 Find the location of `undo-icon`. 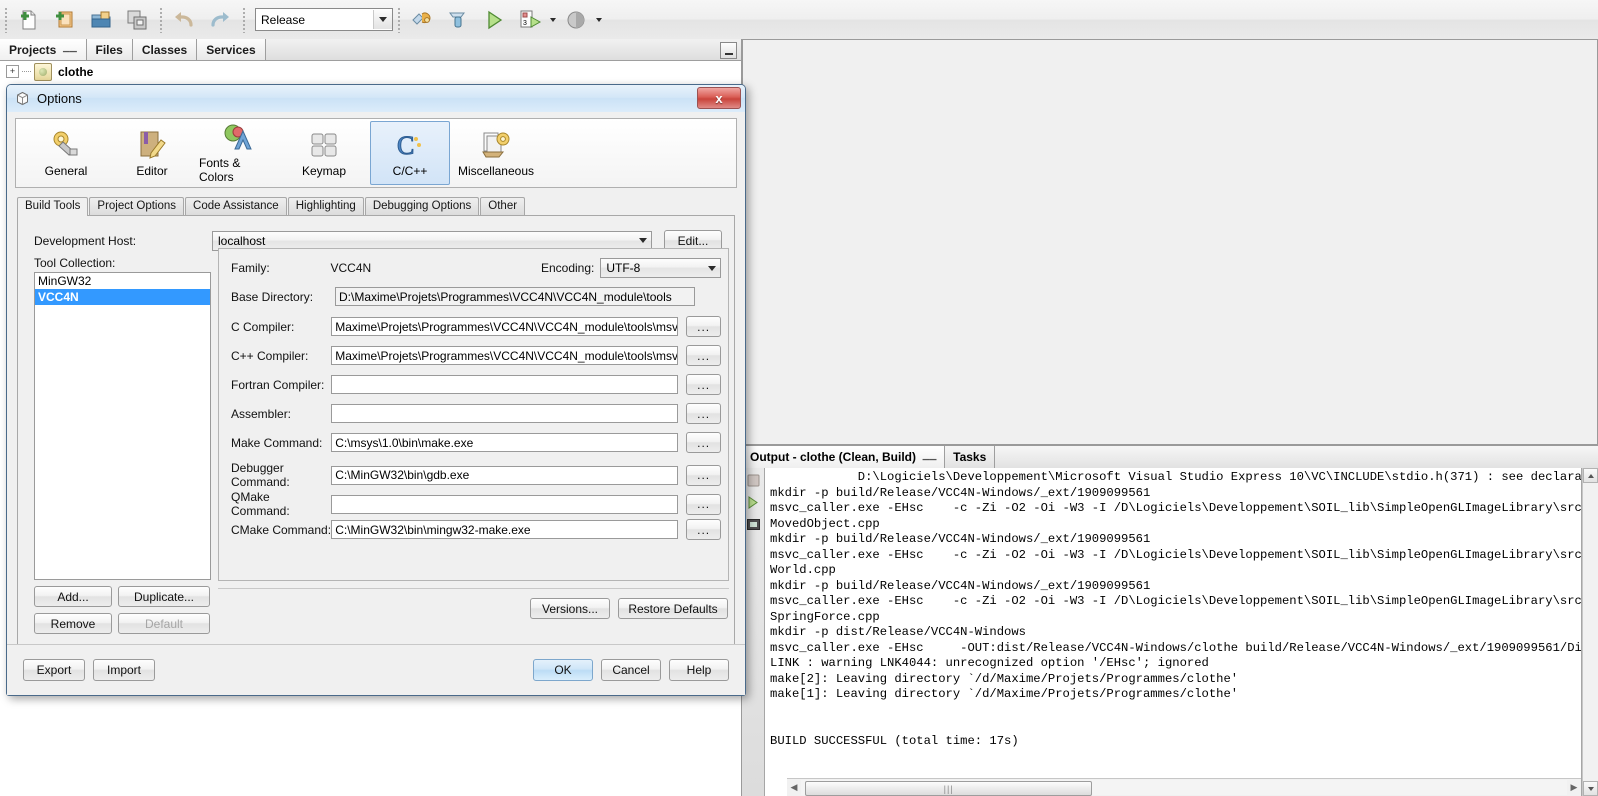

undo-icon is located at coordinates (184, 20).